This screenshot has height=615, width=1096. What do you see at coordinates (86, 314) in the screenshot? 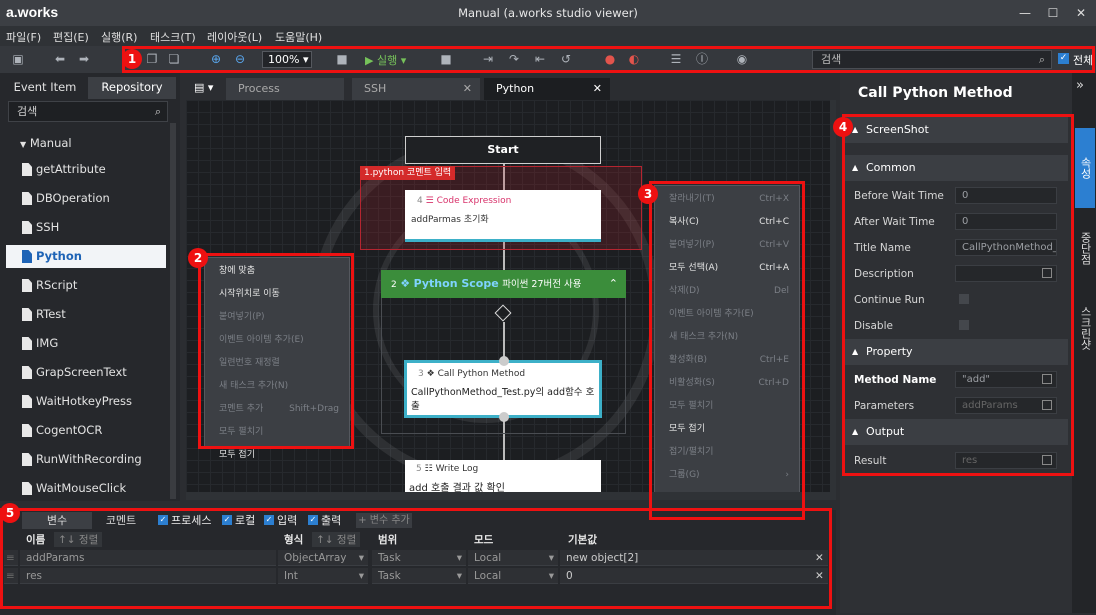
I see `tree-item-rtest: RTest` at bounding box center [86, 314].